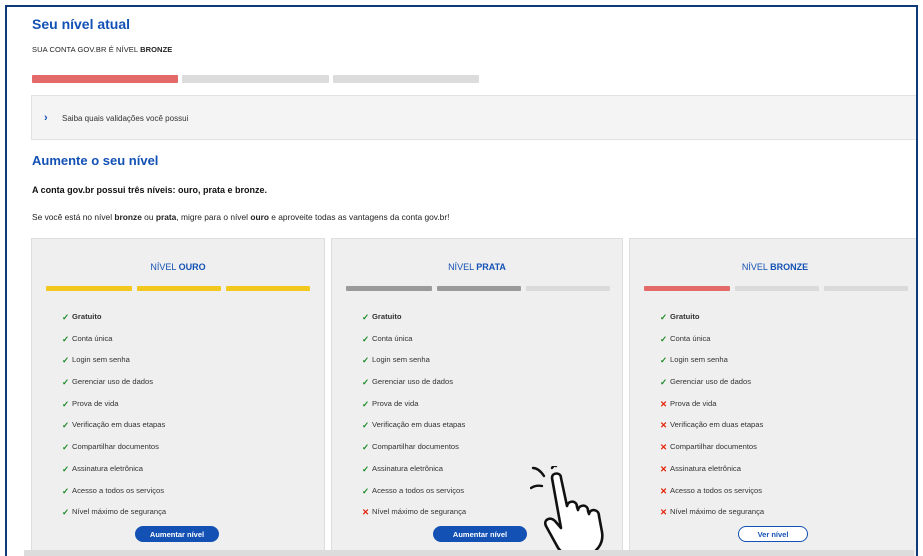 The height and width of the screenshot is (556, 923). Describe the element at coordinates (491, 267) in the screenshot. I see `level-card-name: PRATA` at that location.